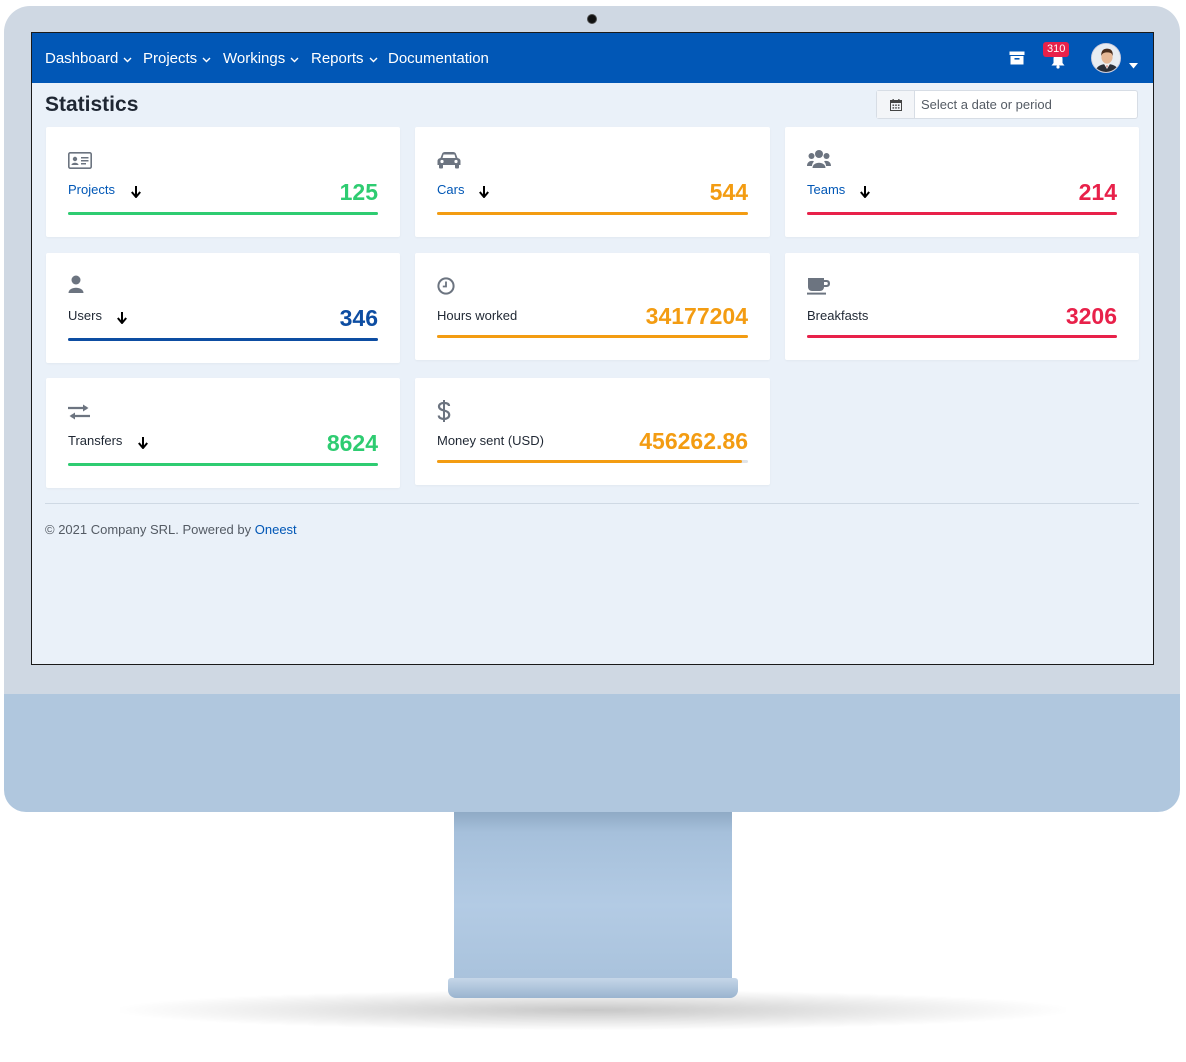 This screenshot has width=1186, height=1062. Describe the element at coordinates (95, 440) in the screenshot. I see `stat-label: Transfers` at that location.